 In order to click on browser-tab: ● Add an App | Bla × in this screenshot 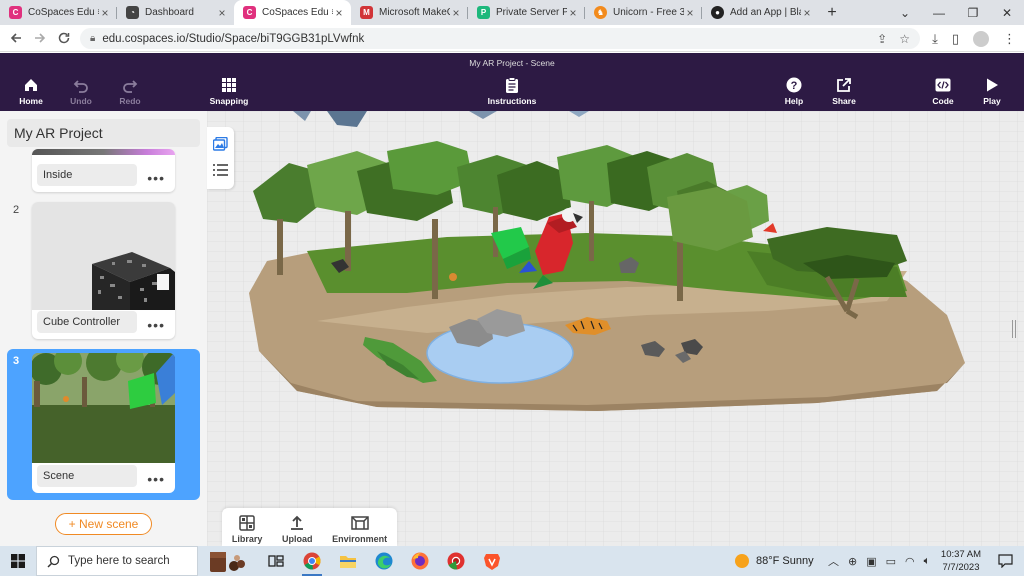, I will do `click(760, 12)`.